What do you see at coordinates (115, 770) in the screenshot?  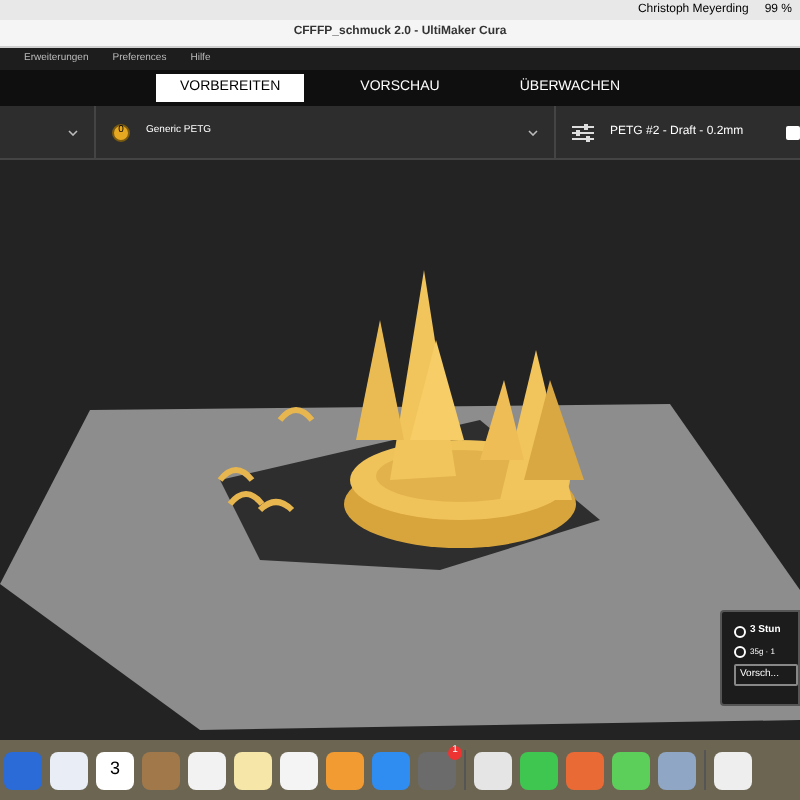 I see `calendar-icon: 3` at bounding box center [115, 770].